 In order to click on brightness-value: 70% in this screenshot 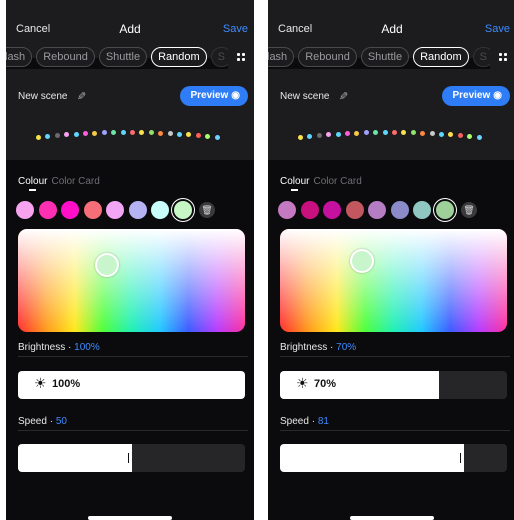, I will do `click(346, 347)`.